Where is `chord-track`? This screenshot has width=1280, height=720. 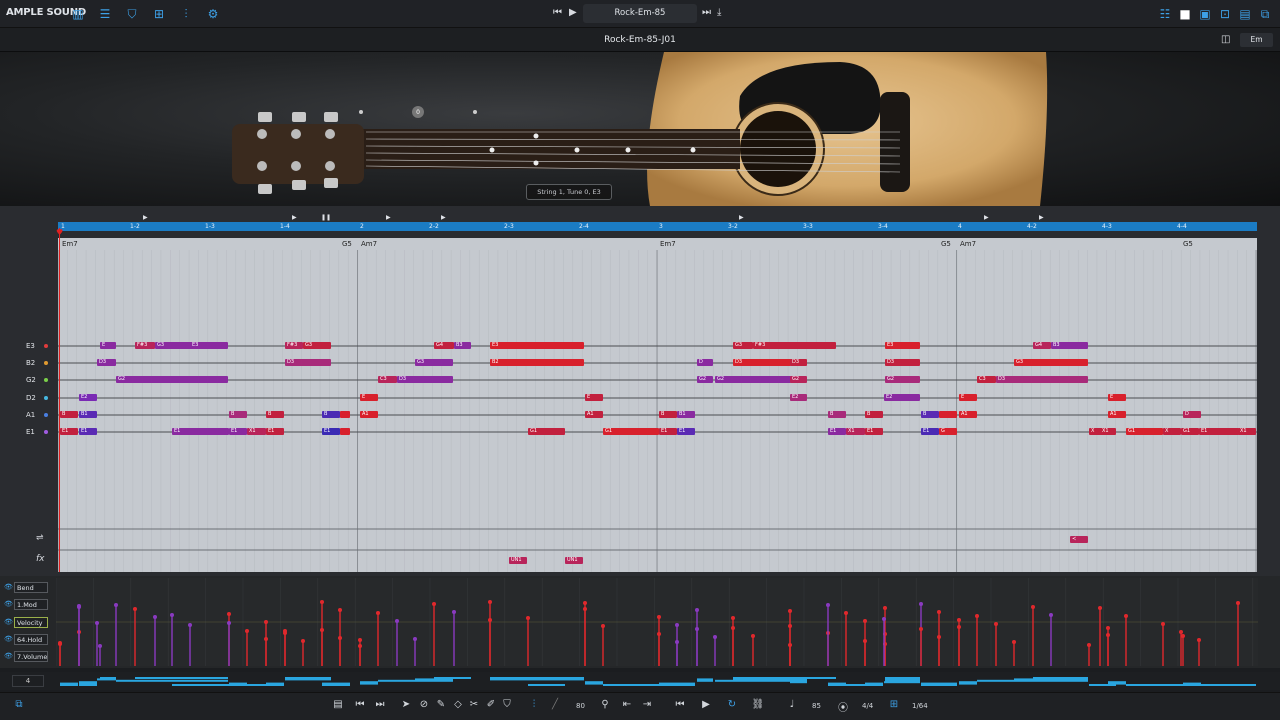 chord-track is located at coordinates (657, 244).